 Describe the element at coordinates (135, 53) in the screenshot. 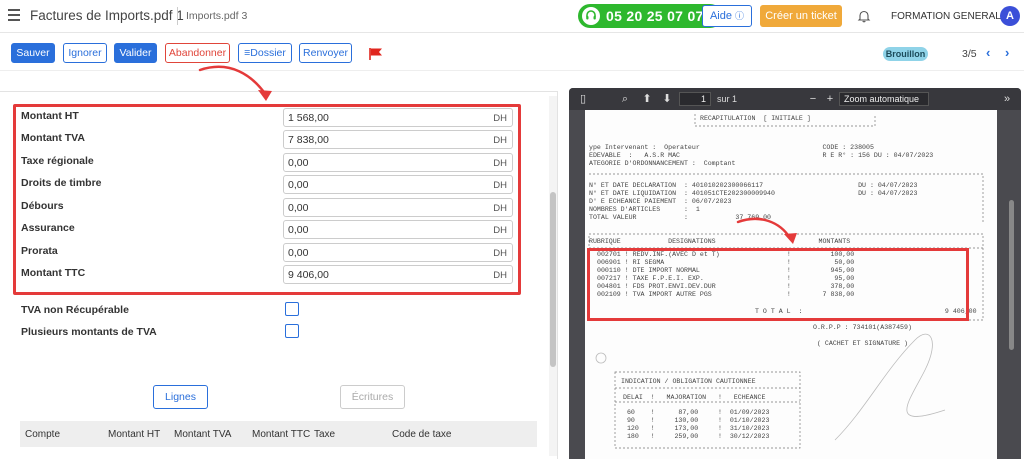

I see `validate-button: Valider` at that location.